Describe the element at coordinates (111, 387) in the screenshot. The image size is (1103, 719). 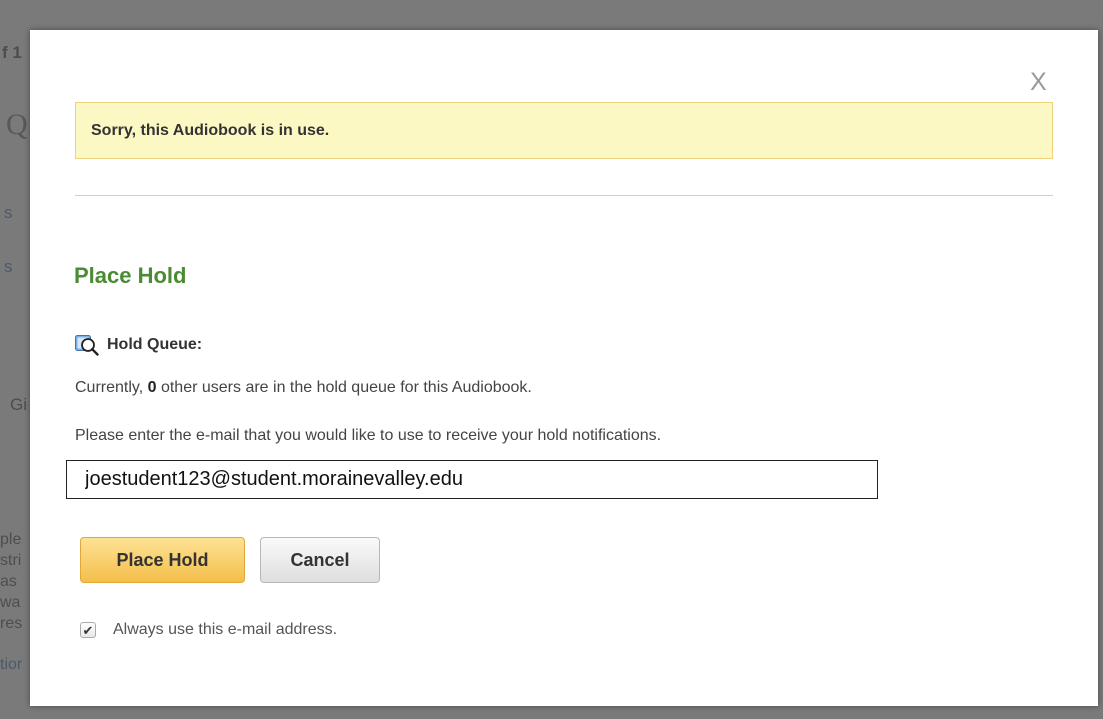
I see `queue-text-before: Currently,` at that location.